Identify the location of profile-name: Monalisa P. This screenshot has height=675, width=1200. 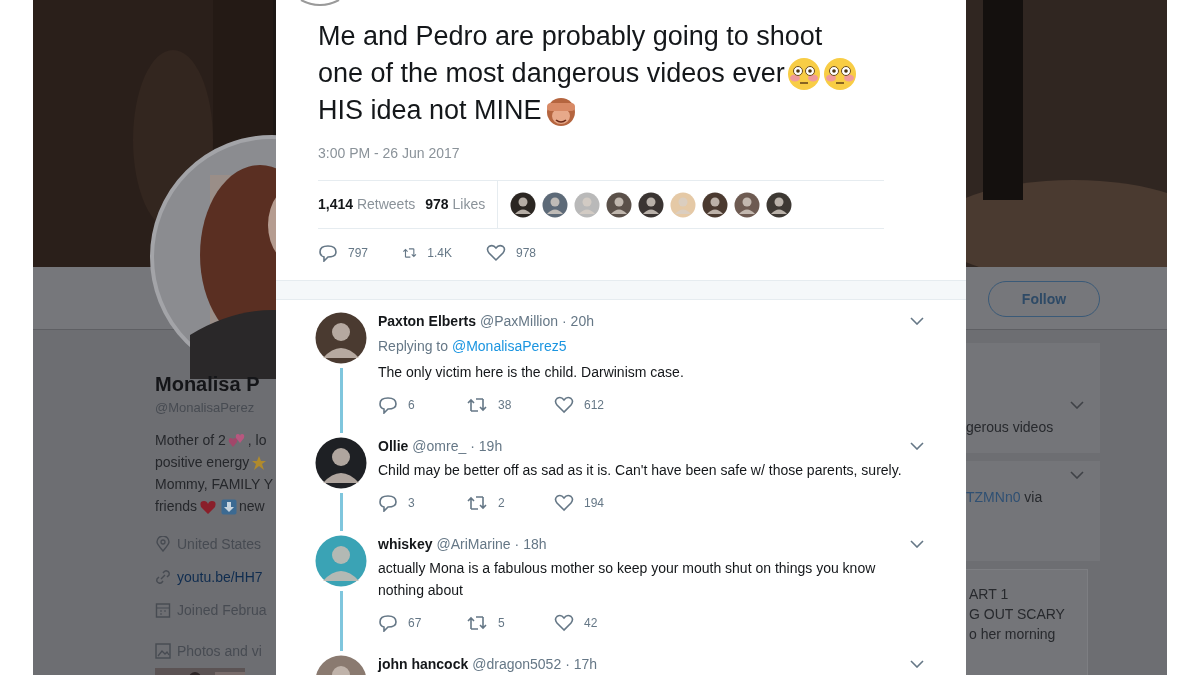
(208, 384).